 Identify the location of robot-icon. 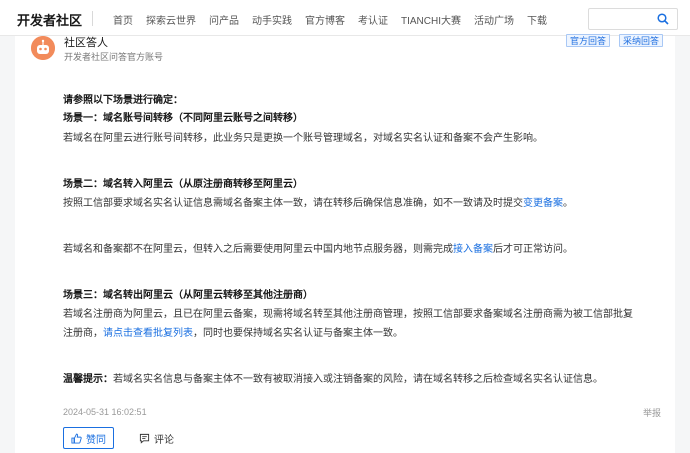
(43, 48).